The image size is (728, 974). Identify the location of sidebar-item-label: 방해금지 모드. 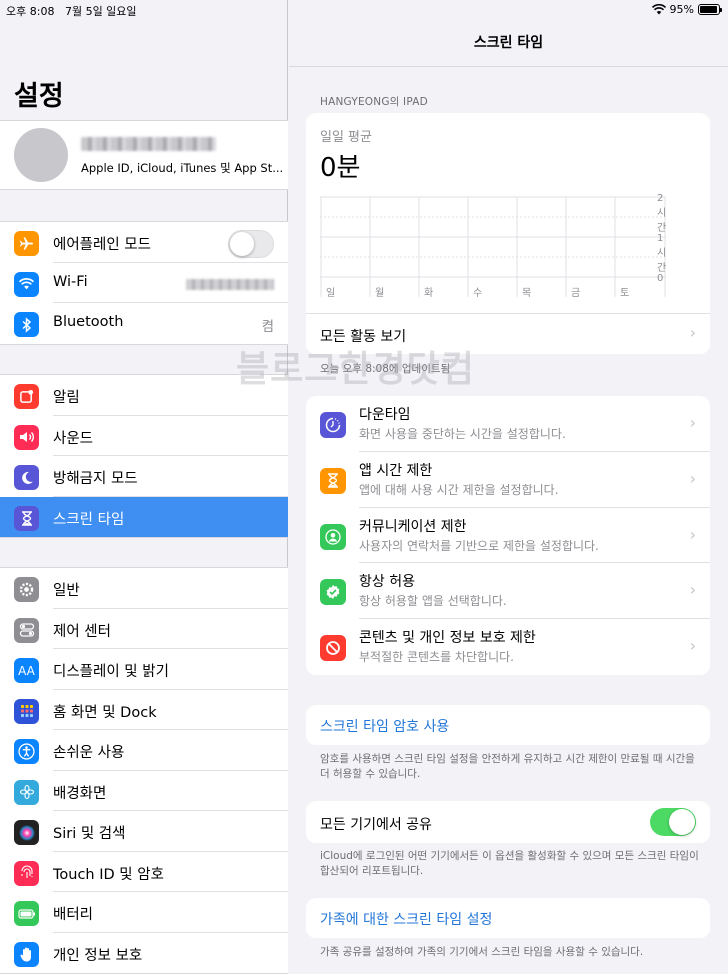
(95, 479).